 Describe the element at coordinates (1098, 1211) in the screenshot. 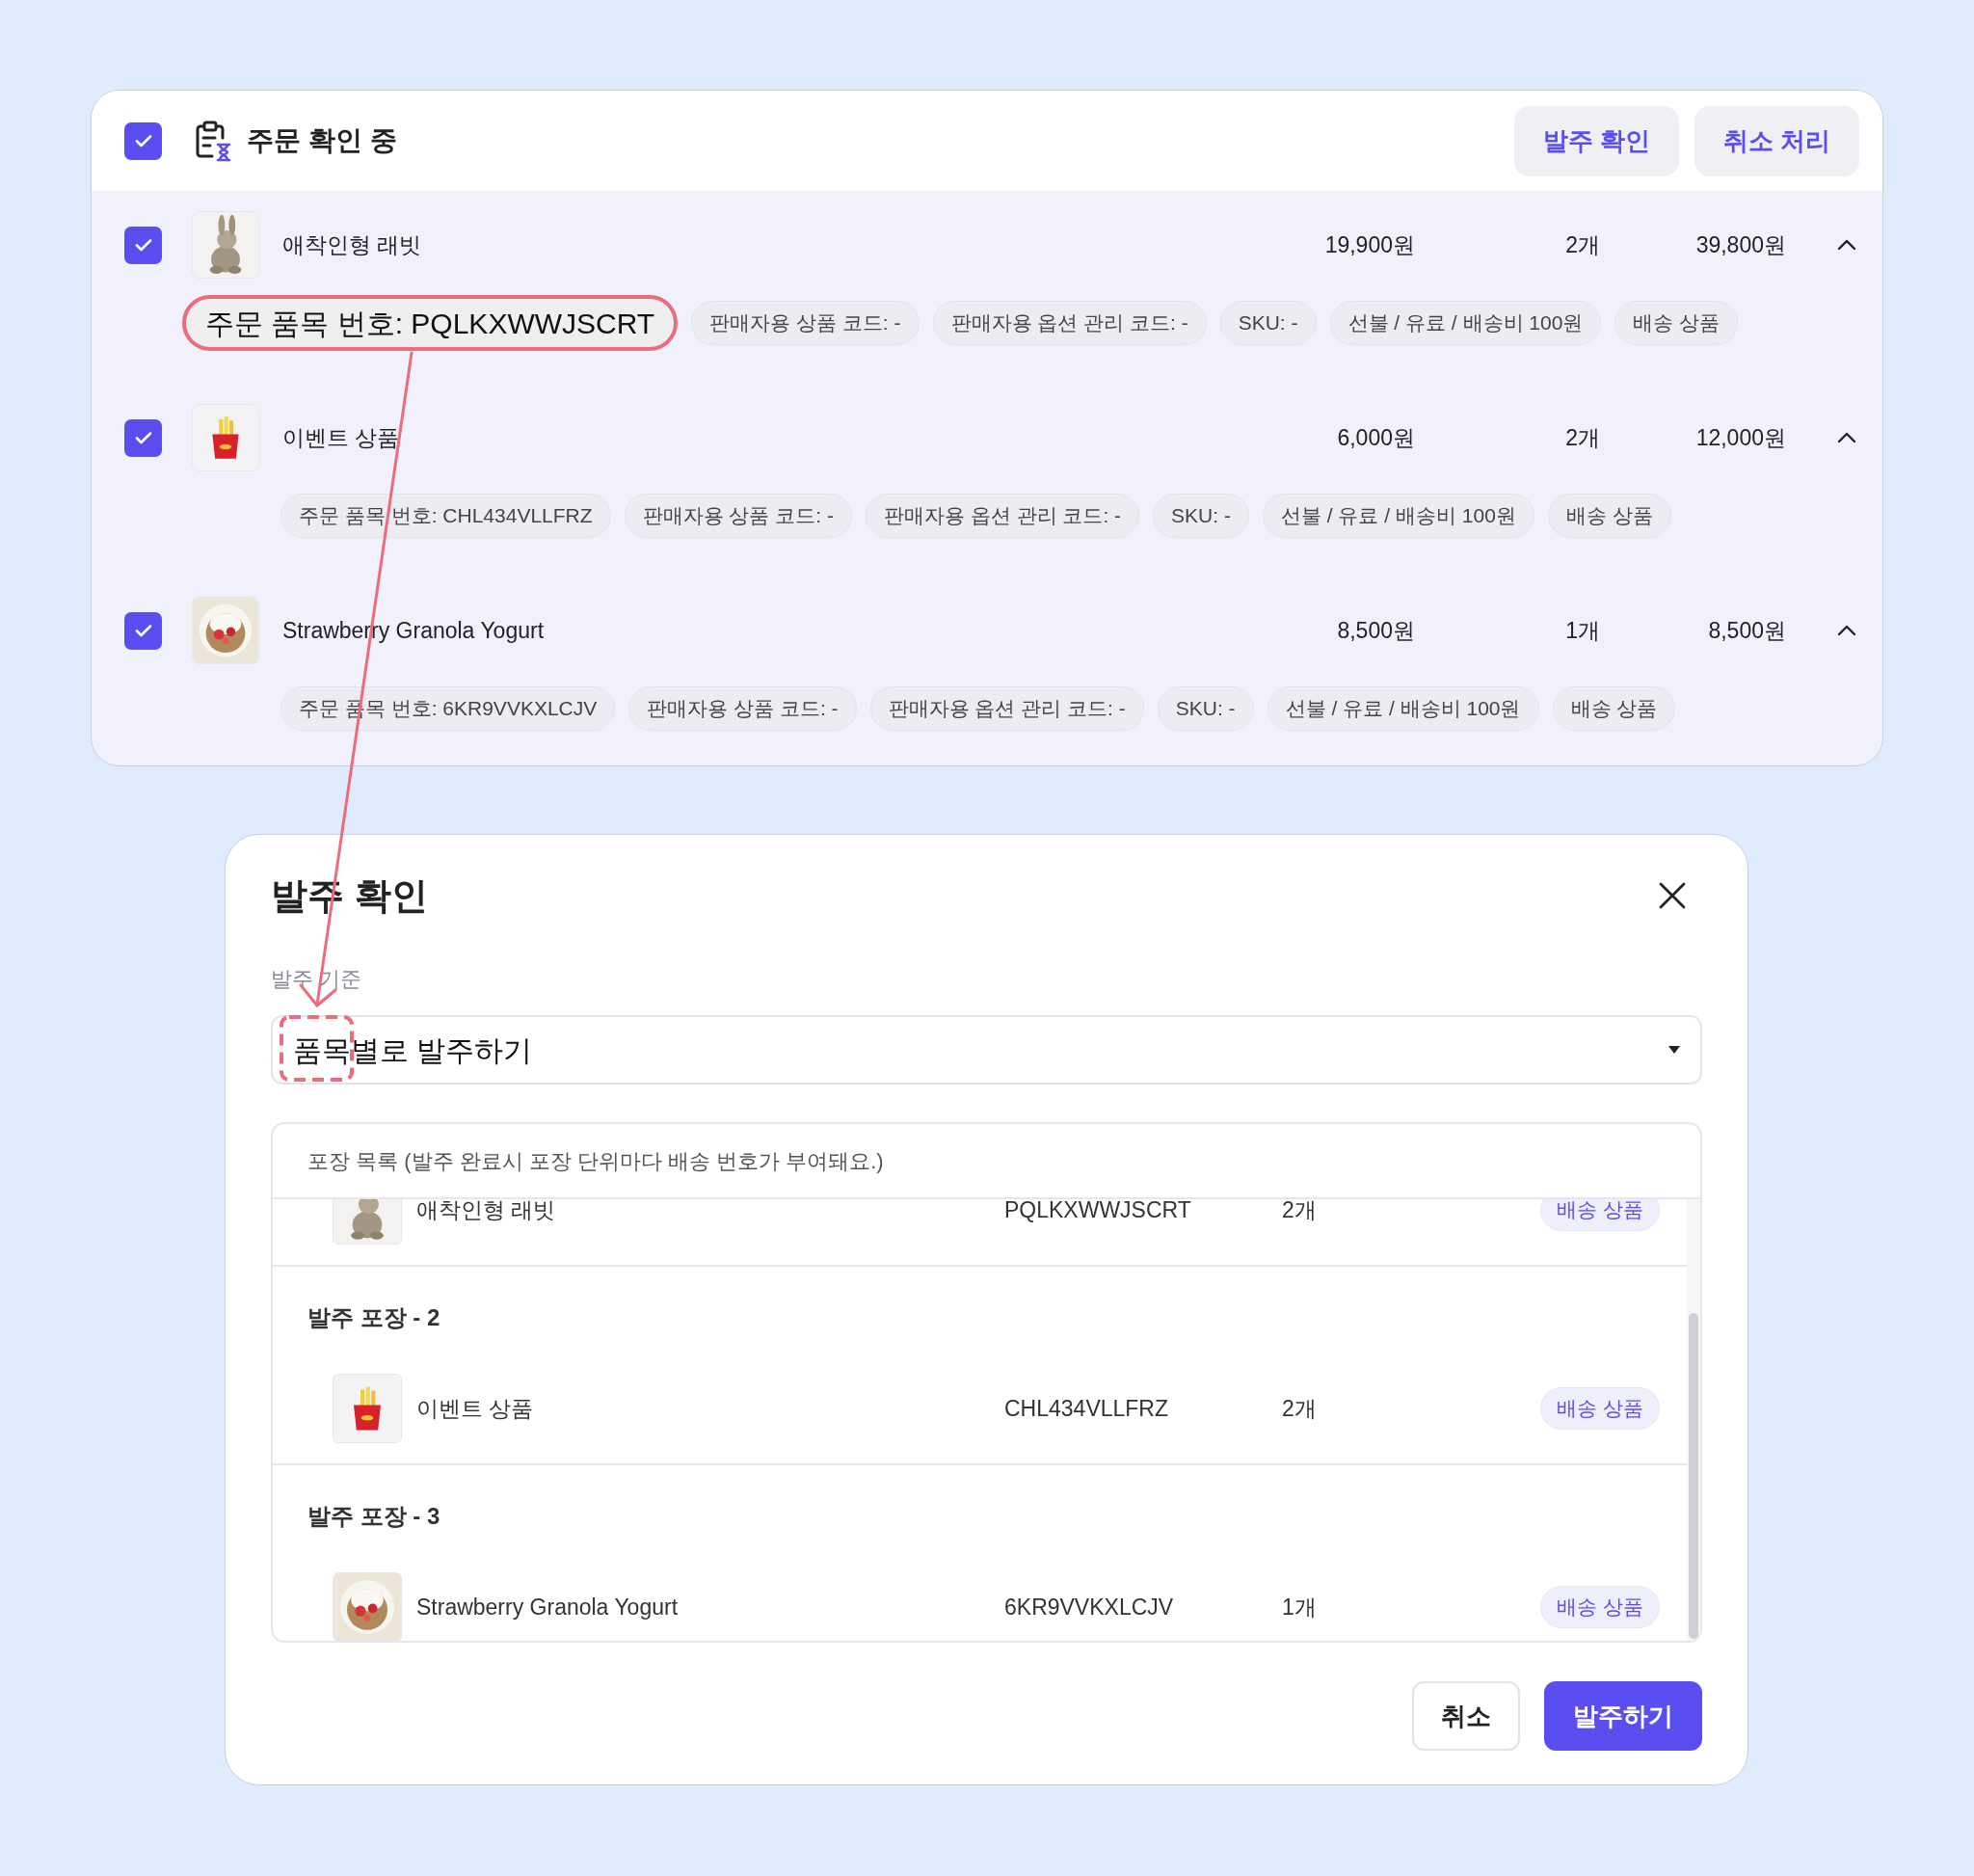

I see `order-item-code: PQLKXWWJSCRT` at that location.